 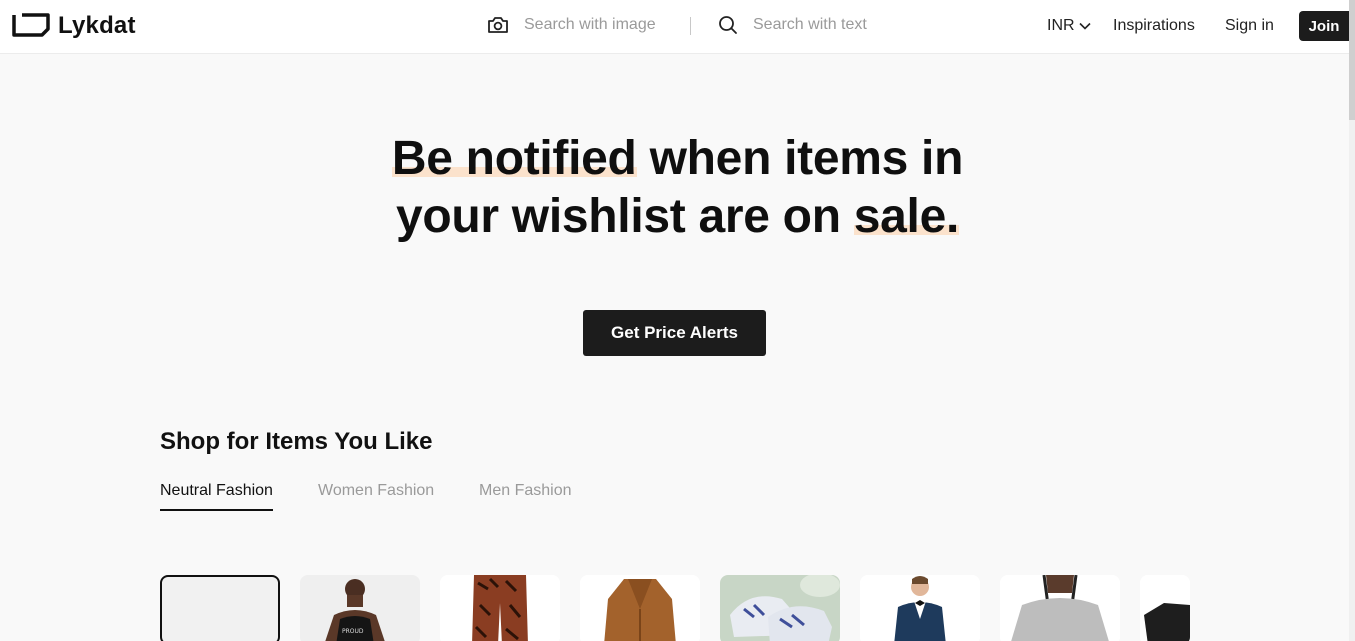 What do you see at coordinates (1352, 320) in the screenshot?
I see `scrollbar` at bounding box center [1352, 320].